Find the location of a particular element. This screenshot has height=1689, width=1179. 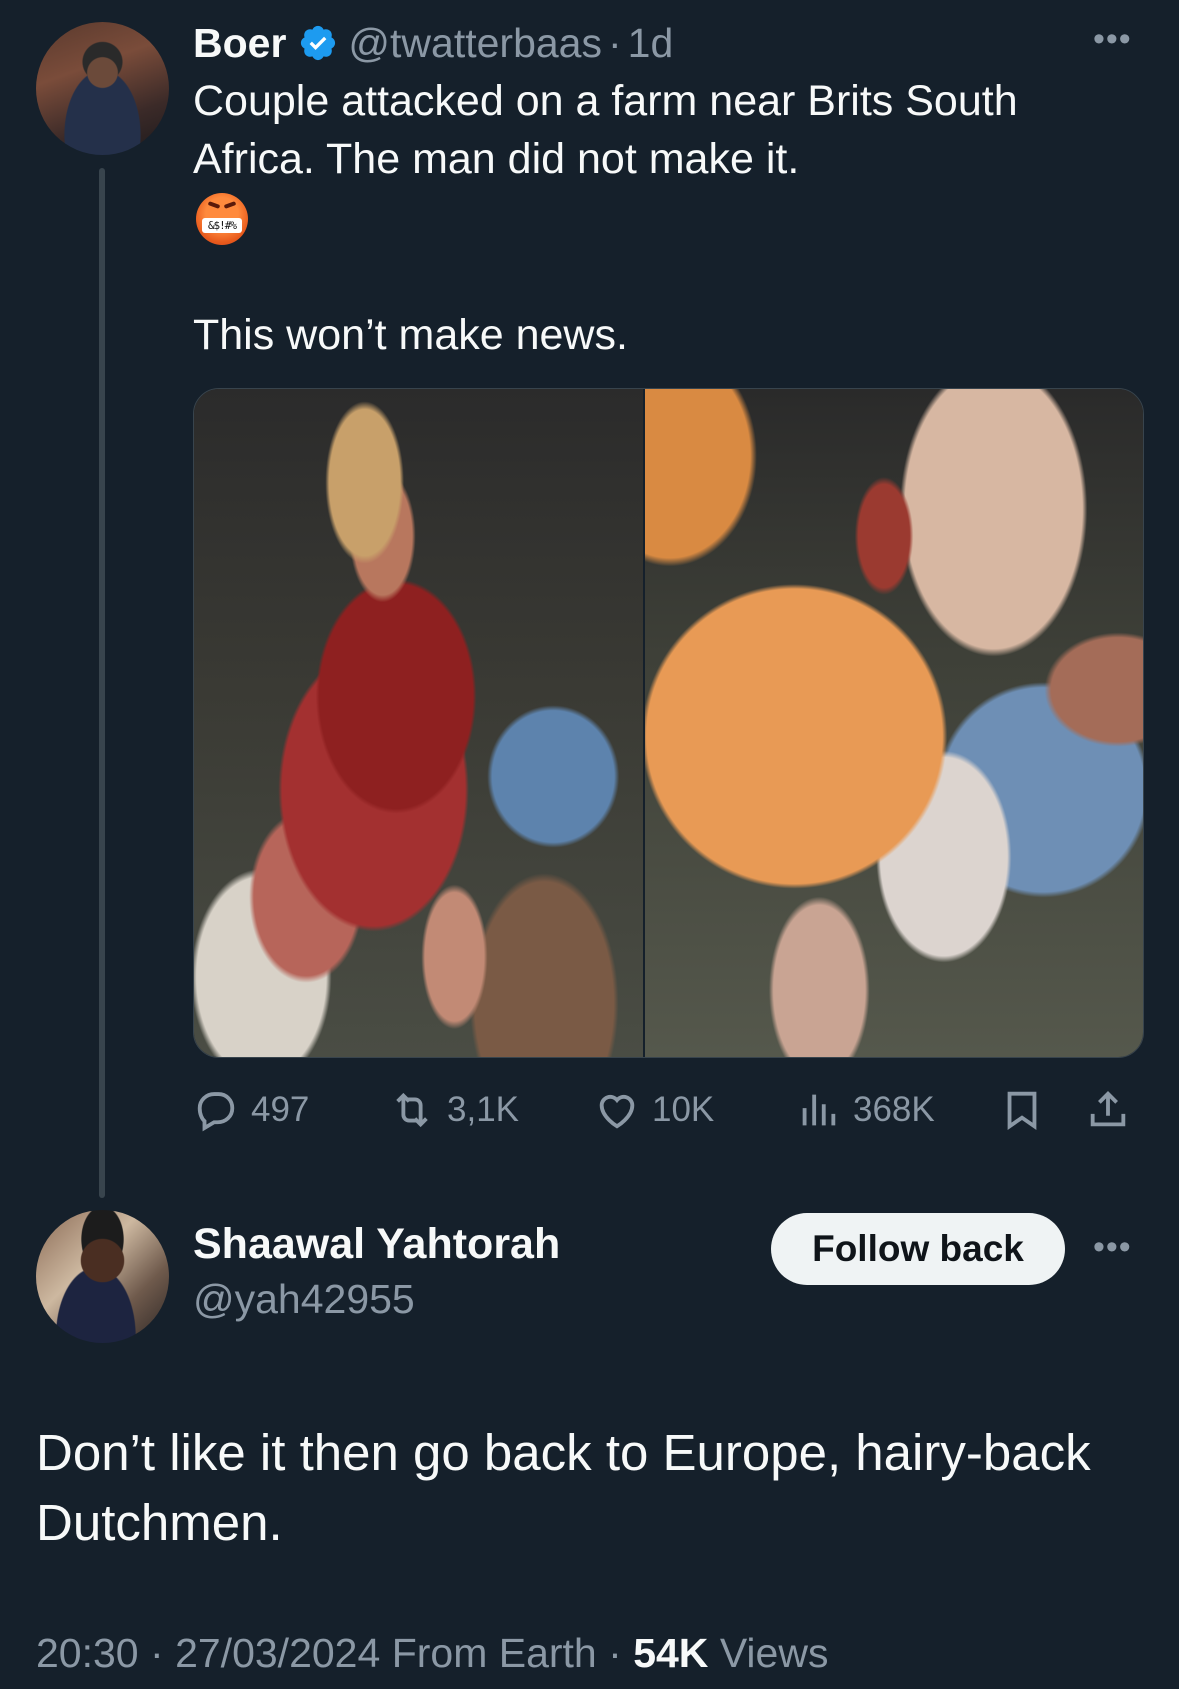

tweet-source: From Earth is located at coordinates (494, 1653).